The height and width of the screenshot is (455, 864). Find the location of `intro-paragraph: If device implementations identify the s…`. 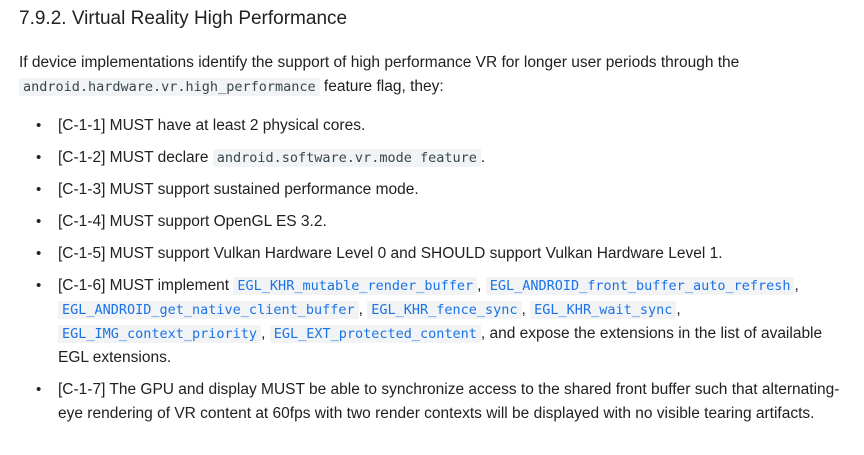

intro-paragraph: If device implementations identify the s… is located at coordinates (434, 75).